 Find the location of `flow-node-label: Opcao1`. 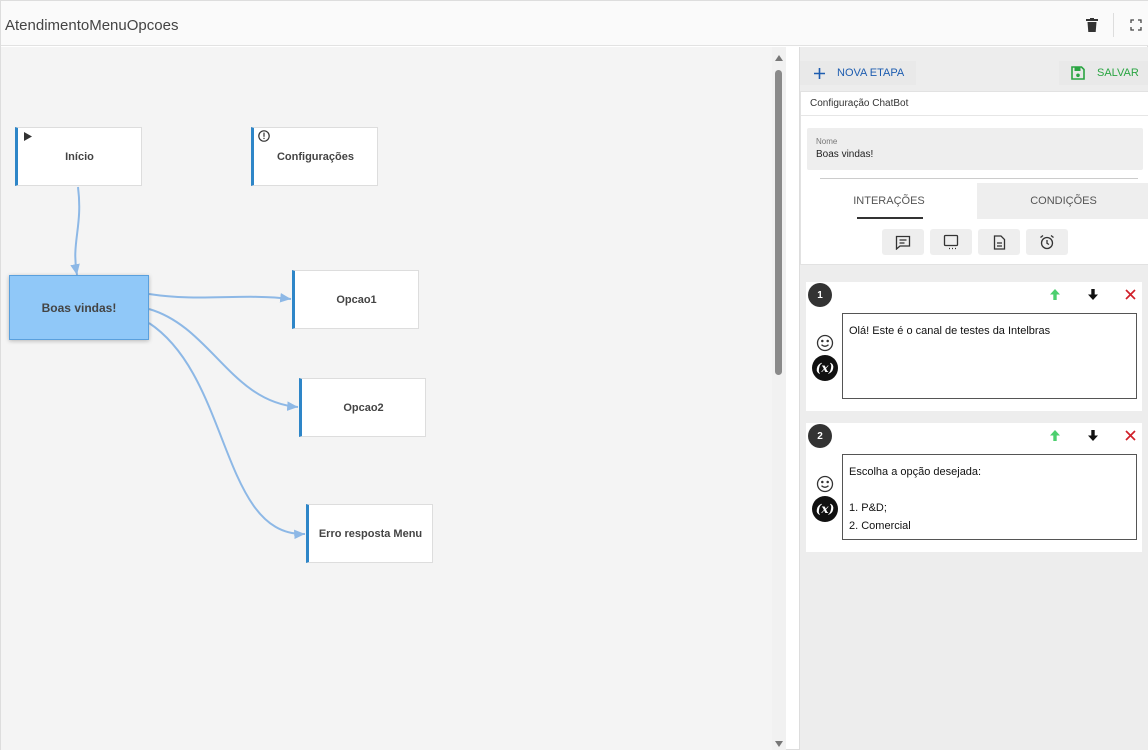

flow-node-label: Opcao1 is located at coordinates (356, 299).